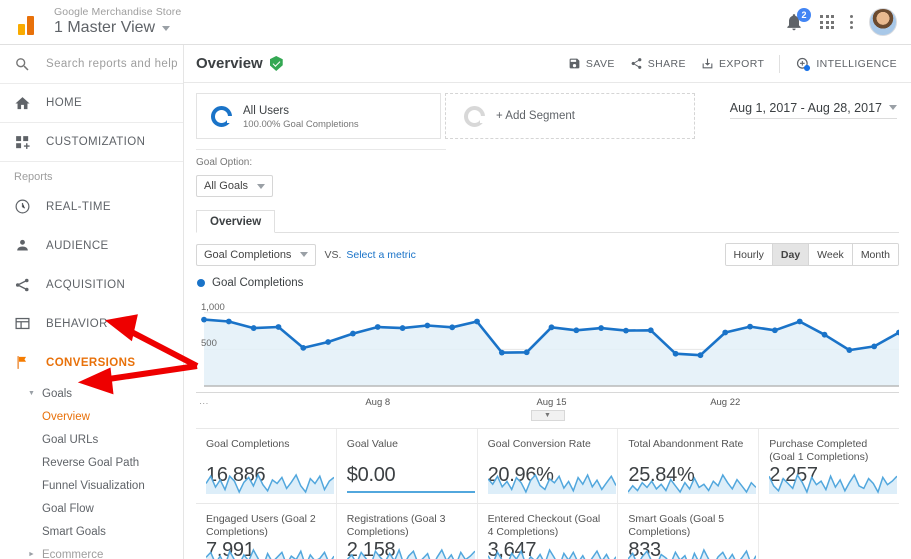 The image size is (911, 559). I want to click on notification-badge: 2, so click(804, 15).